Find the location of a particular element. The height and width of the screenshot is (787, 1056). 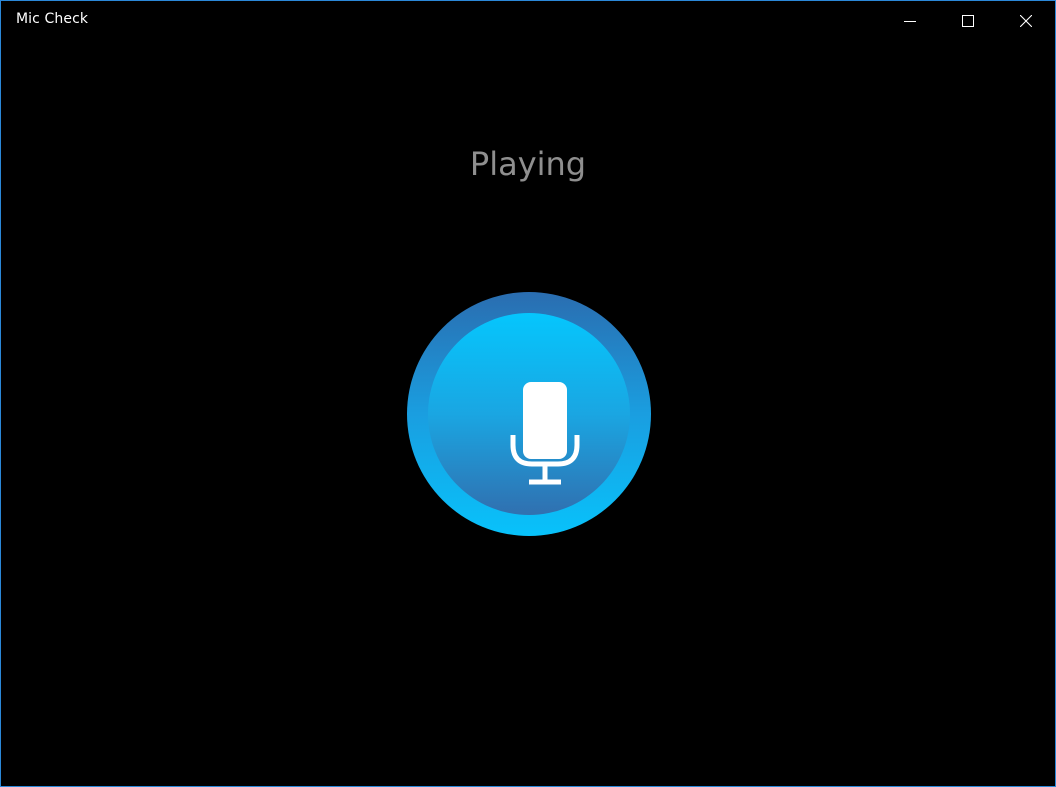

microphone-button is located at coordinates (529, 414).